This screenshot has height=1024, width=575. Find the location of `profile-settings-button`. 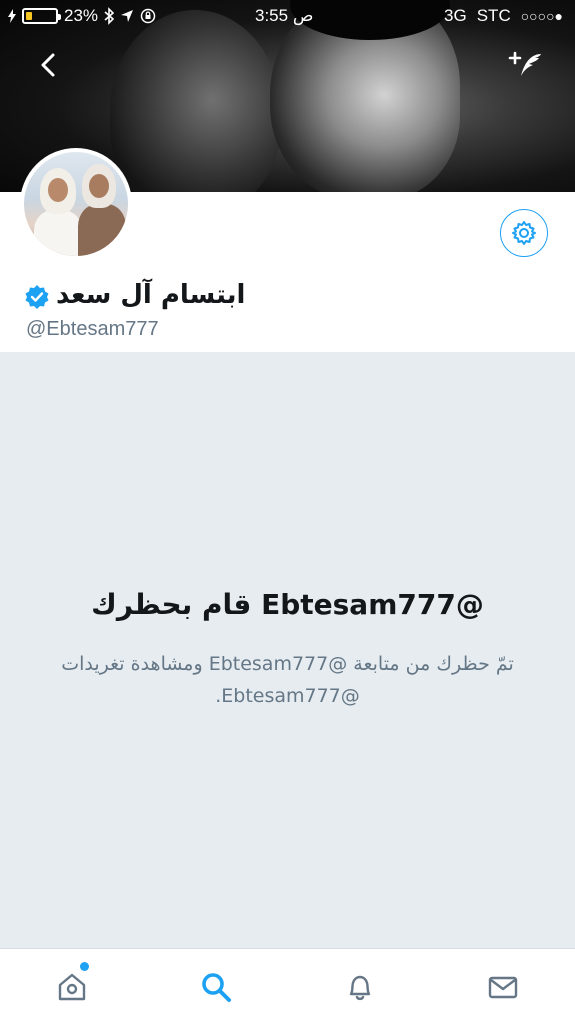

profile-settings-button is located at coordinates (524, 233).